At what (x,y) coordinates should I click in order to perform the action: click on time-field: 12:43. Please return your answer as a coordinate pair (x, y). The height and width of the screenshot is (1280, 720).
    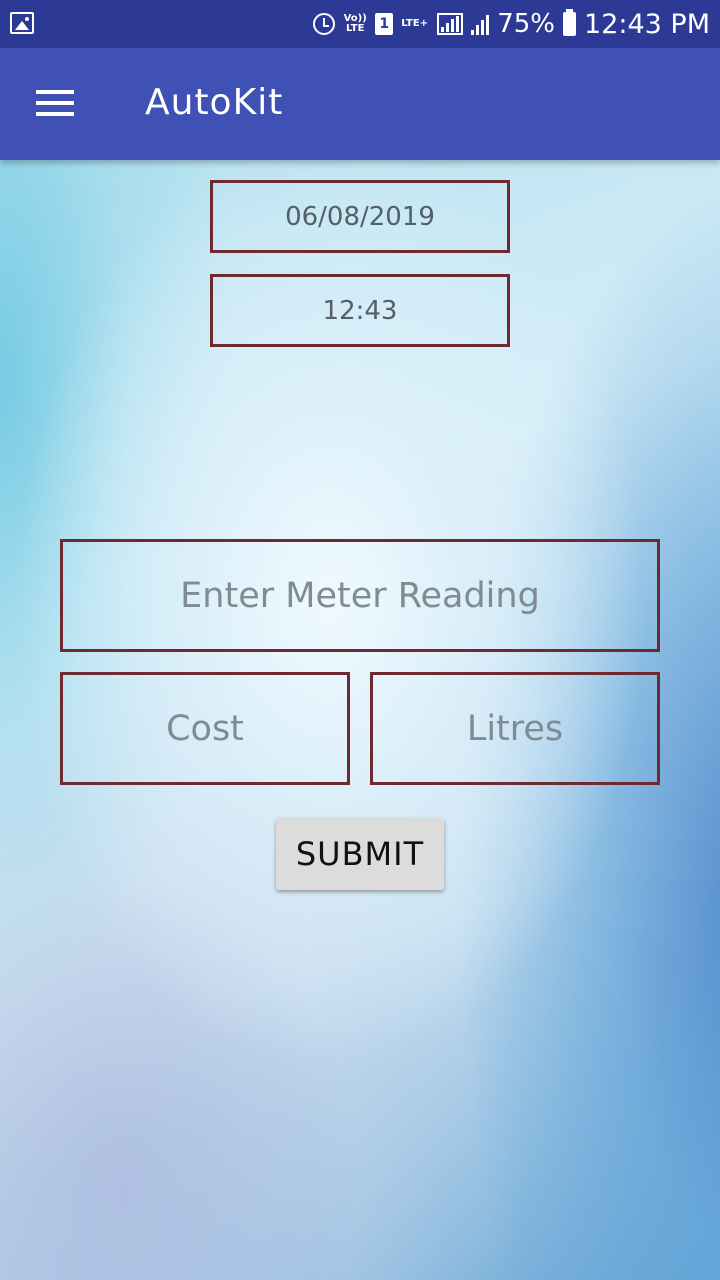
    Looking at the image, I should click on (360, 310).